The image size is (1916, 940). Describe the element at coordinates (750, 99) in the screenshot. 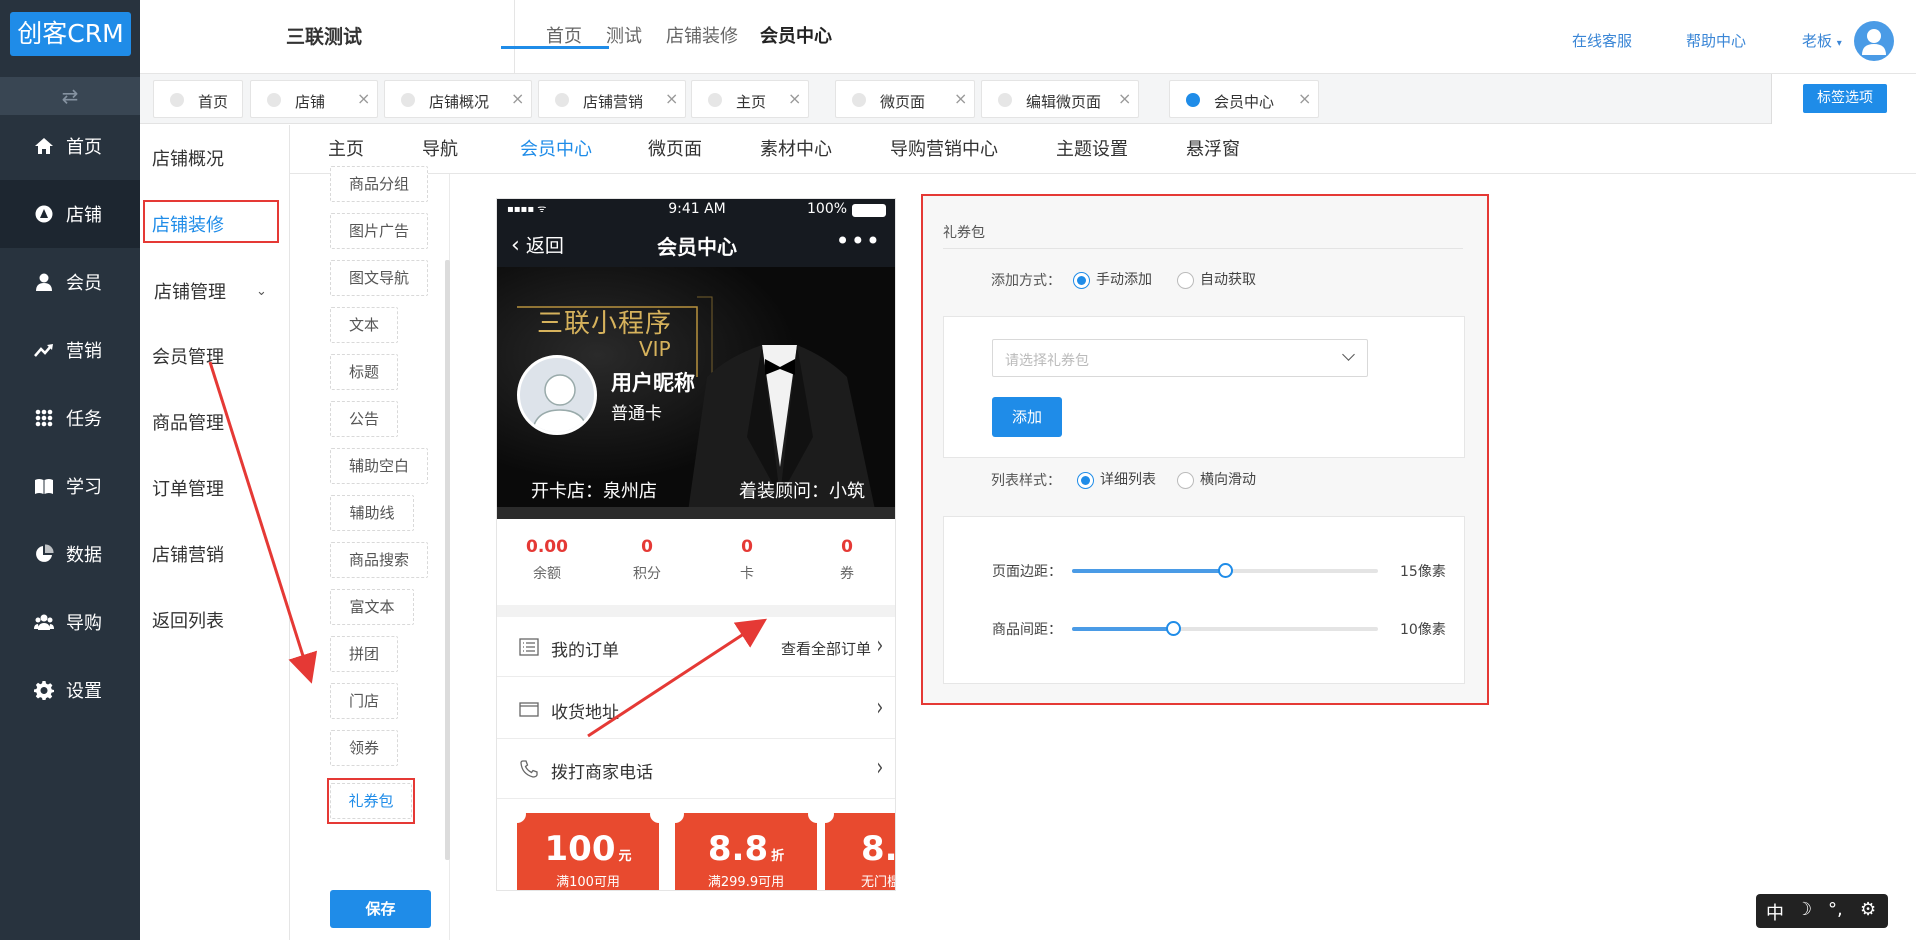

I see `tab-main: 主页 ×` at that location.